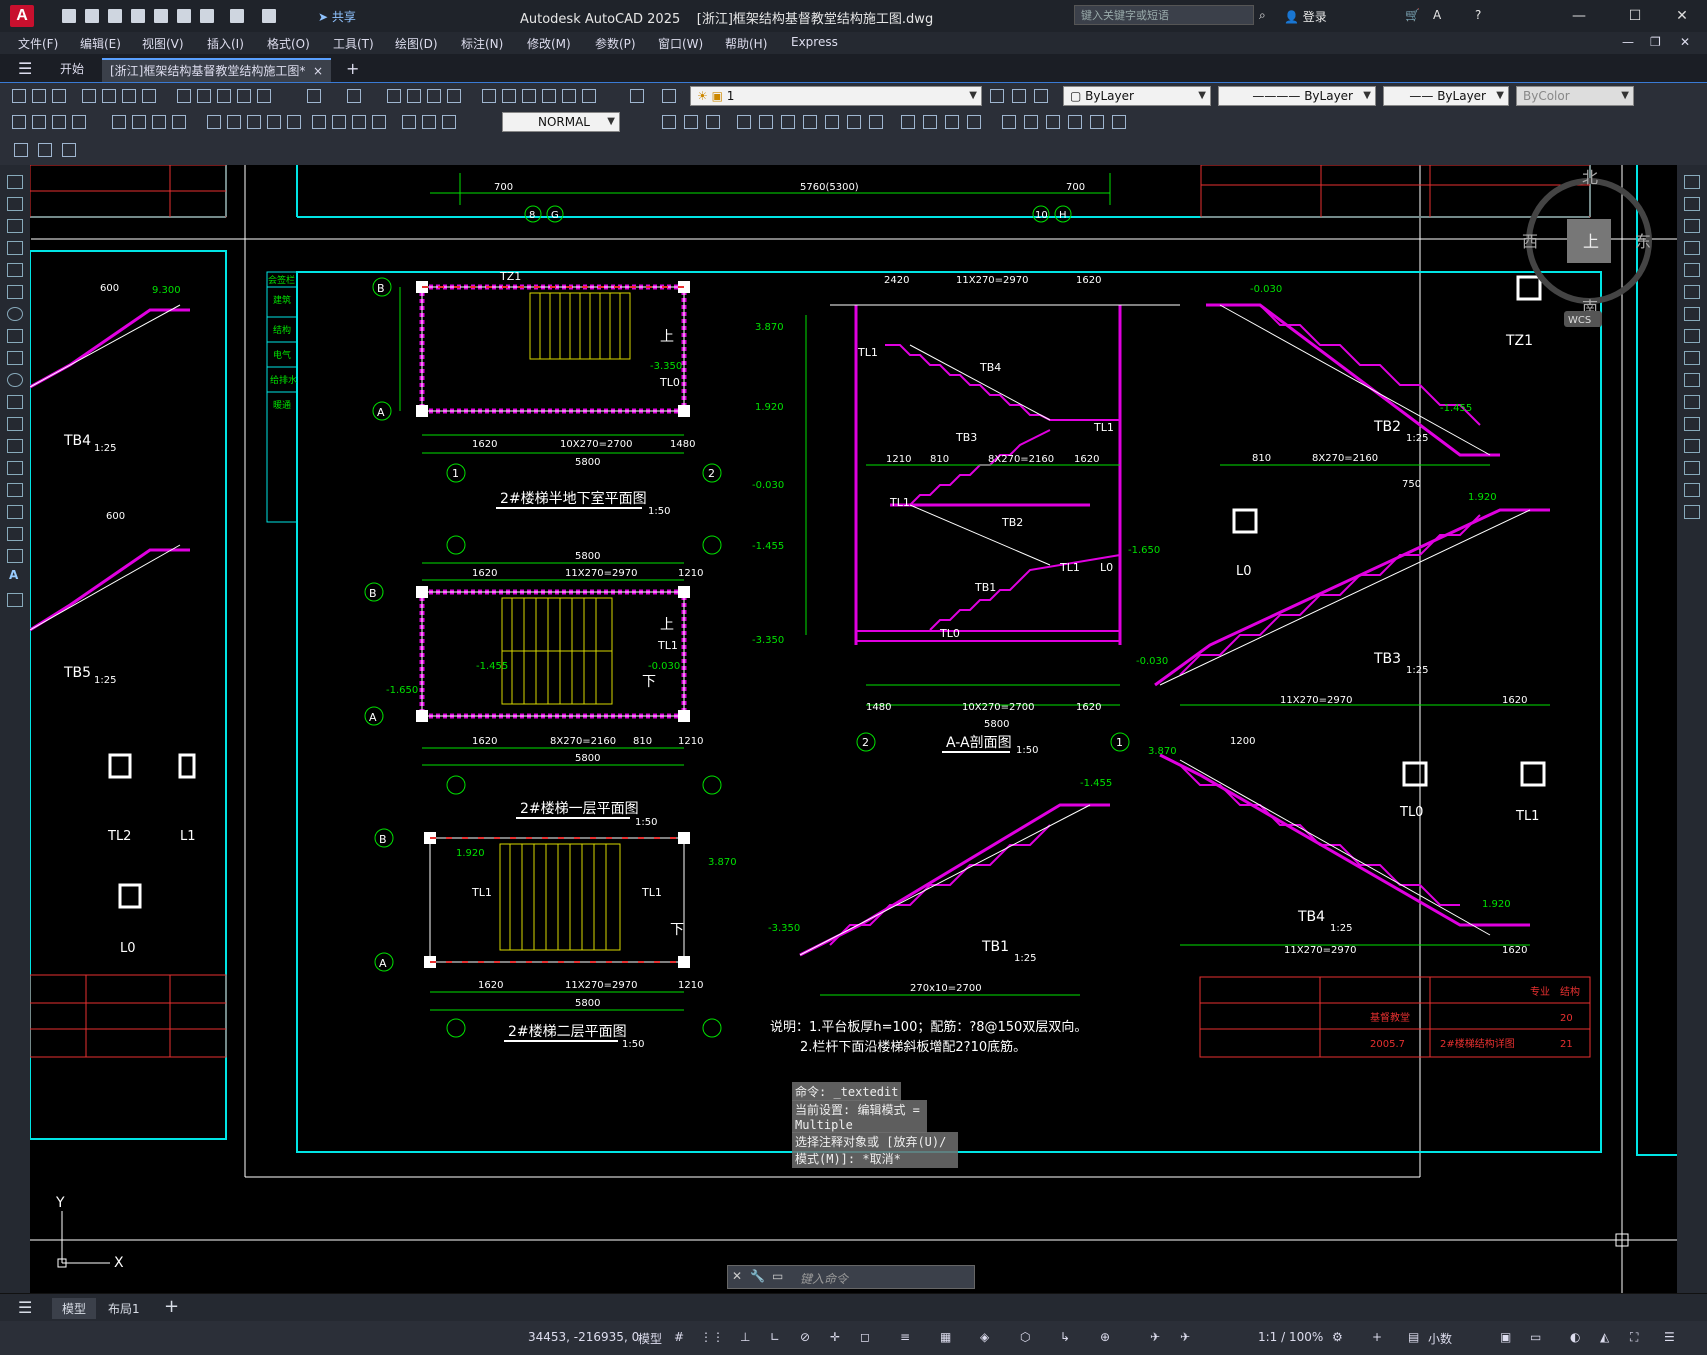  I want to click on ellipse-arc-icon, so click(15, 402).